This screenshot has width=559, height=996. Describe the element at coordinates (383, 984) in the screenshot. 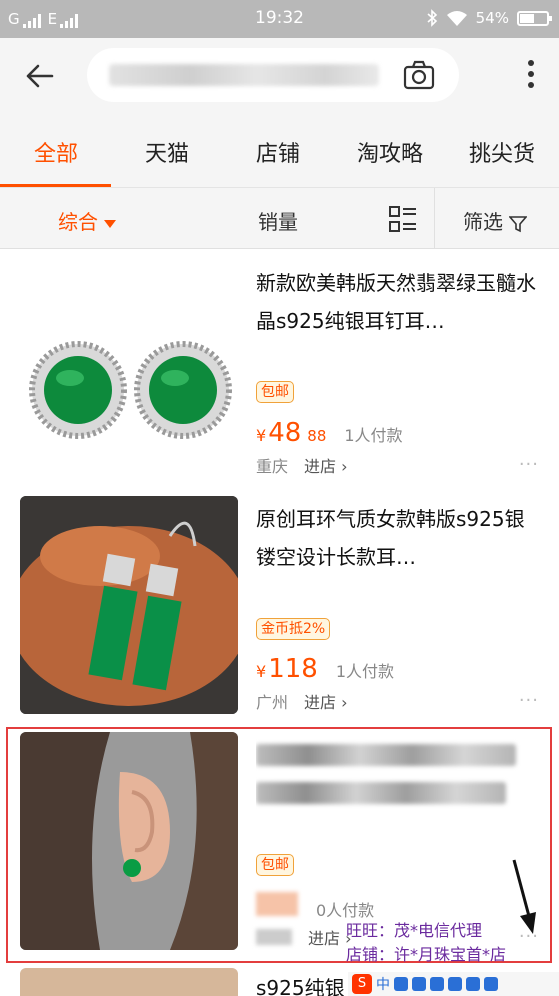

I see `chinese-mode-toggle: 中` at that location.